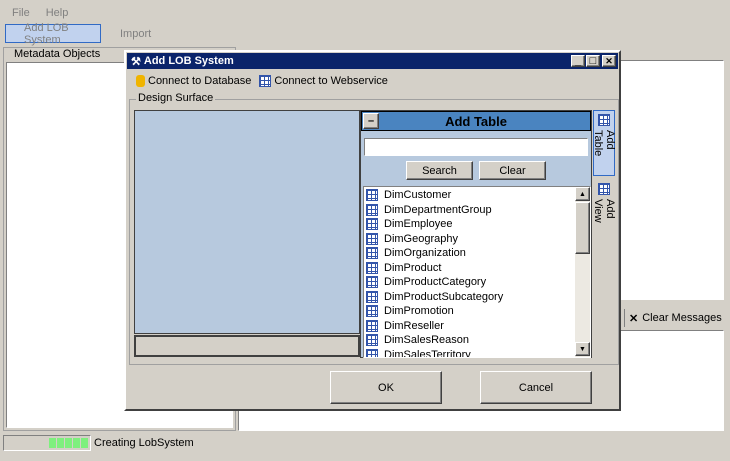 This screenshot has width=730, height=461. I want to click on design-surface-label: Design Surface, so click(176, 98).